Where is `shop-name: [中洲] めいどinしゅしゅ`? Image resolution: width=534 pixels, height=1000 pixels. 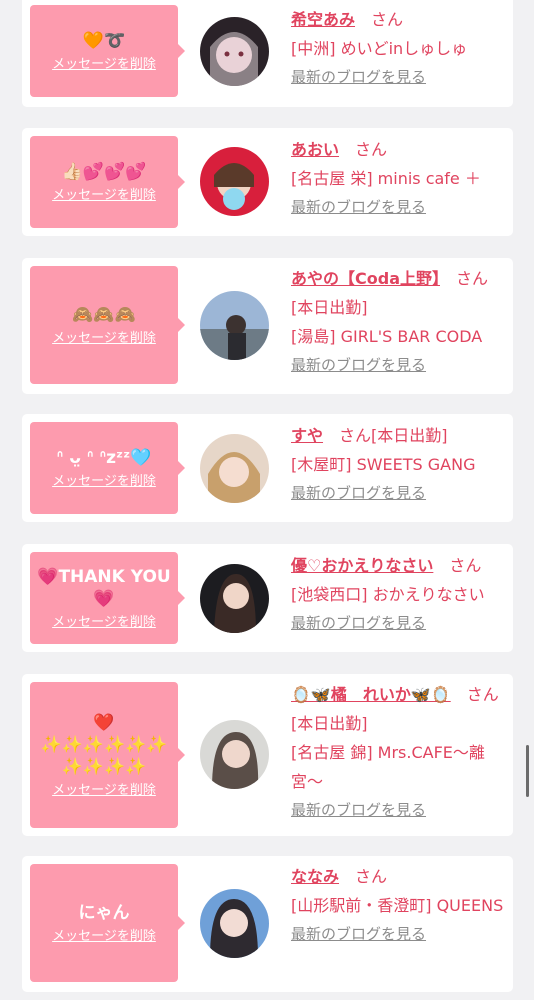
shop-name: [中洲] めいどinしゅしゅ is located at coordinates (379, 48).